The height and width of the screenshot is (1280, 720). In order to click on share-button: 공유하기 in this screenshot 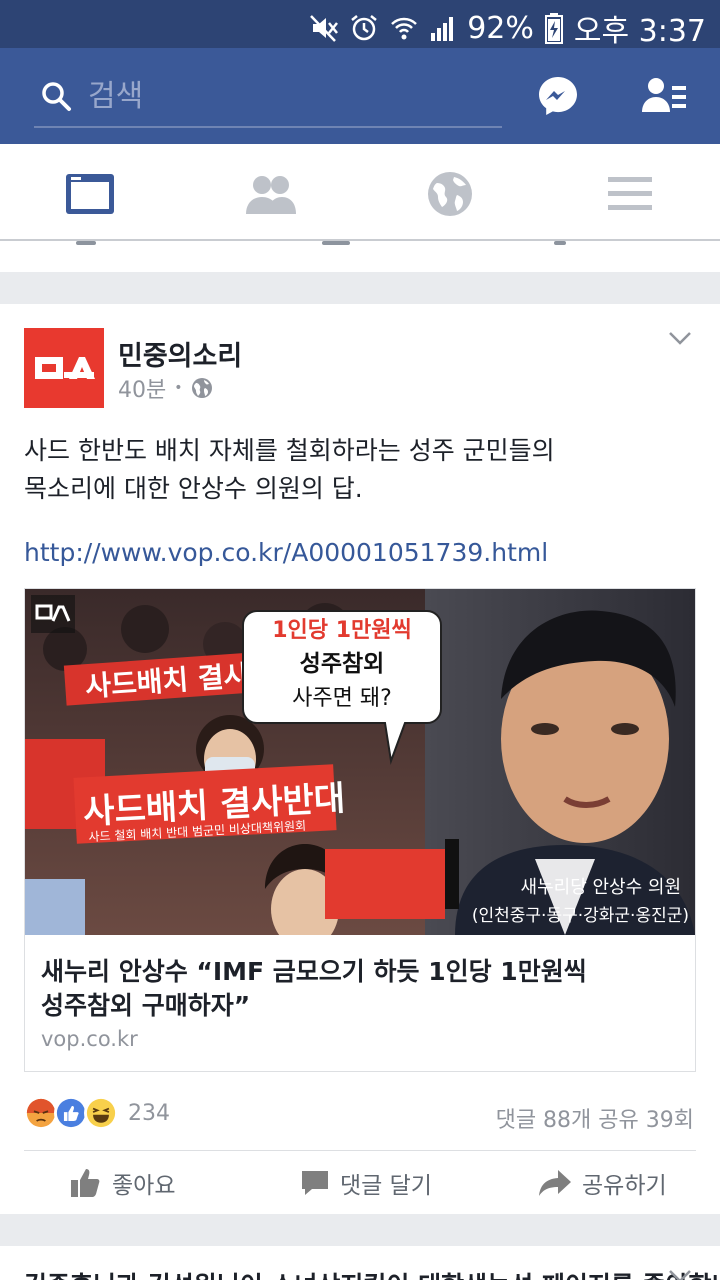, I will do `click(602, 1183)`.